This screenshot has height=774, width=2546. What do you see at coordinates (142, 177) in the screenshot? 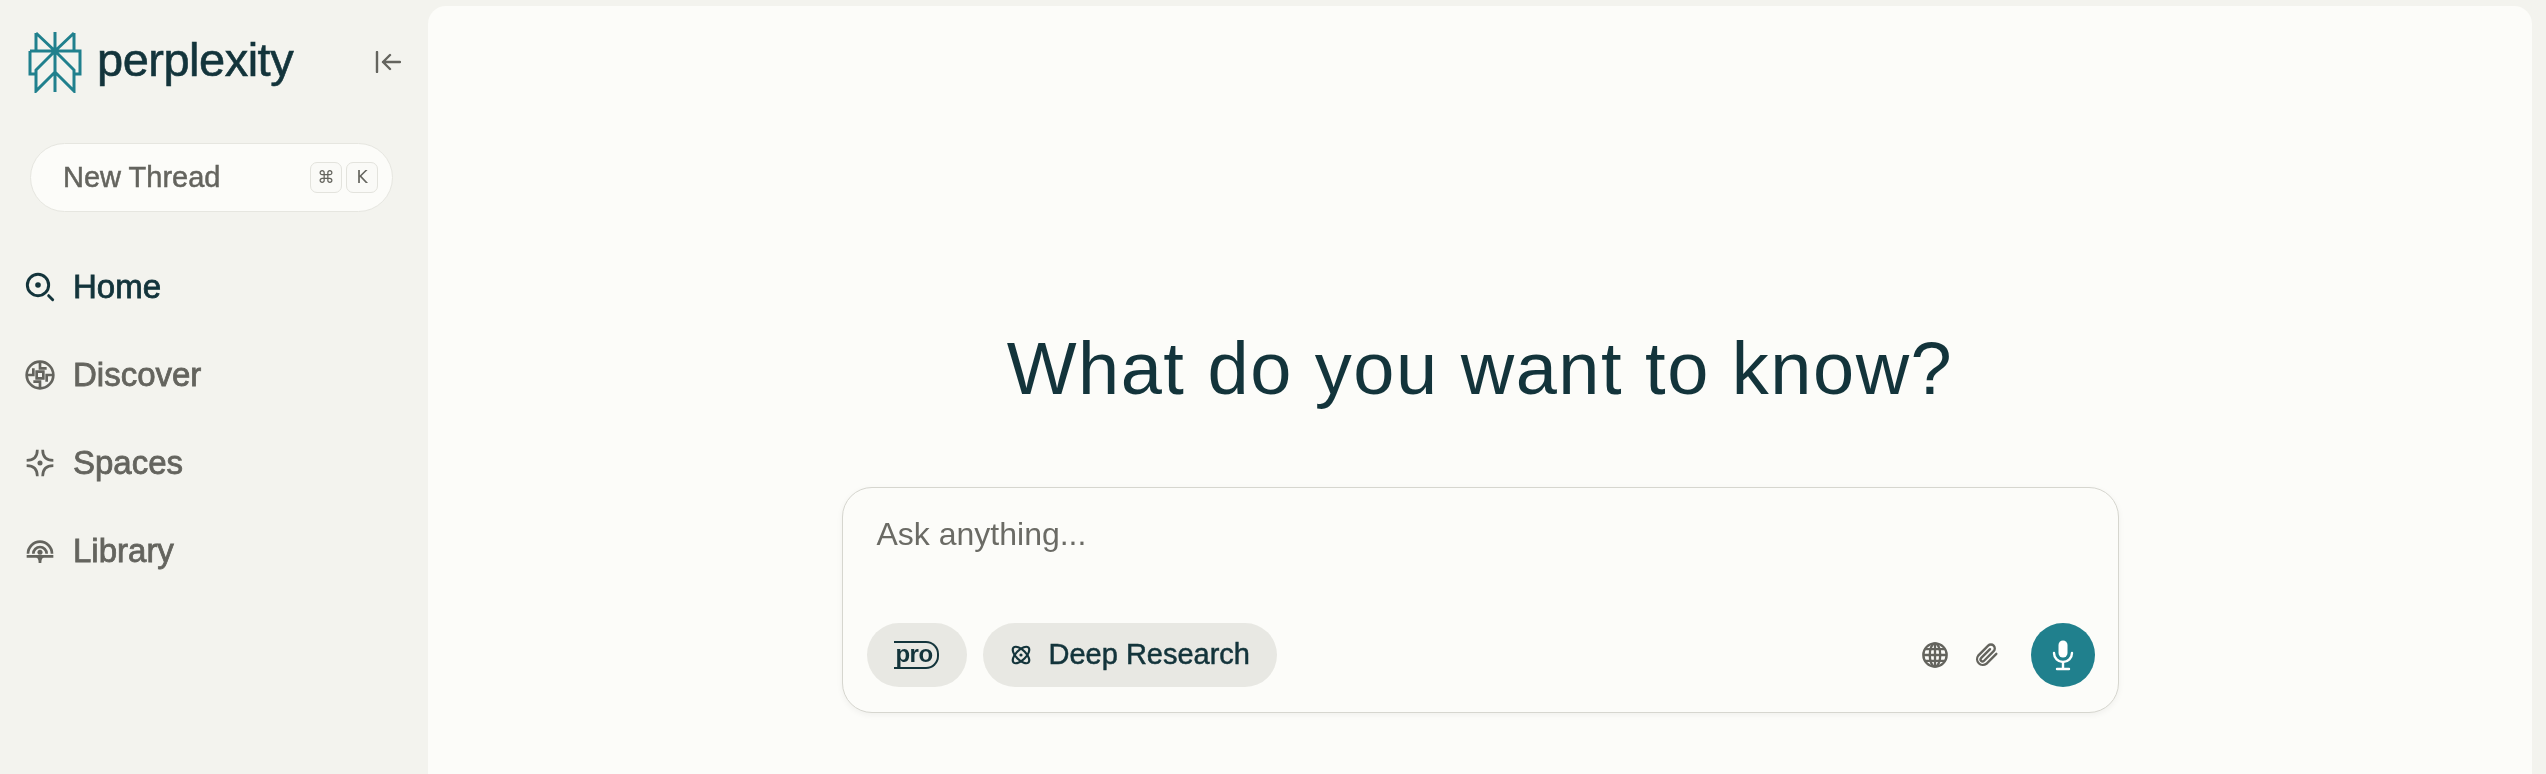
I see `new-thread-label: New Thread` at bounding box center [142, 177].